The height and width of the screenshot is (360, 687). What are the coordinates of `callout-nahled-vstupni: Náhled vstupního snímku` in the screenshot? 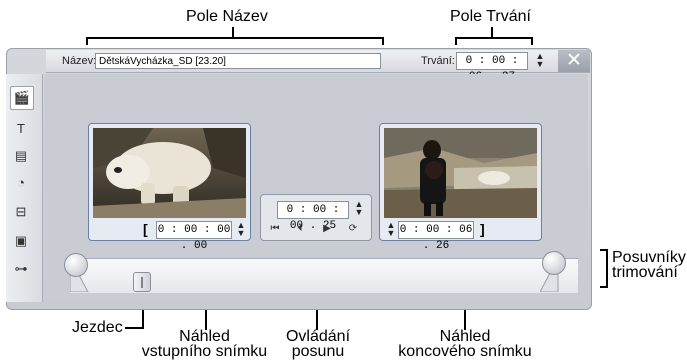 It's located at (204, 344).